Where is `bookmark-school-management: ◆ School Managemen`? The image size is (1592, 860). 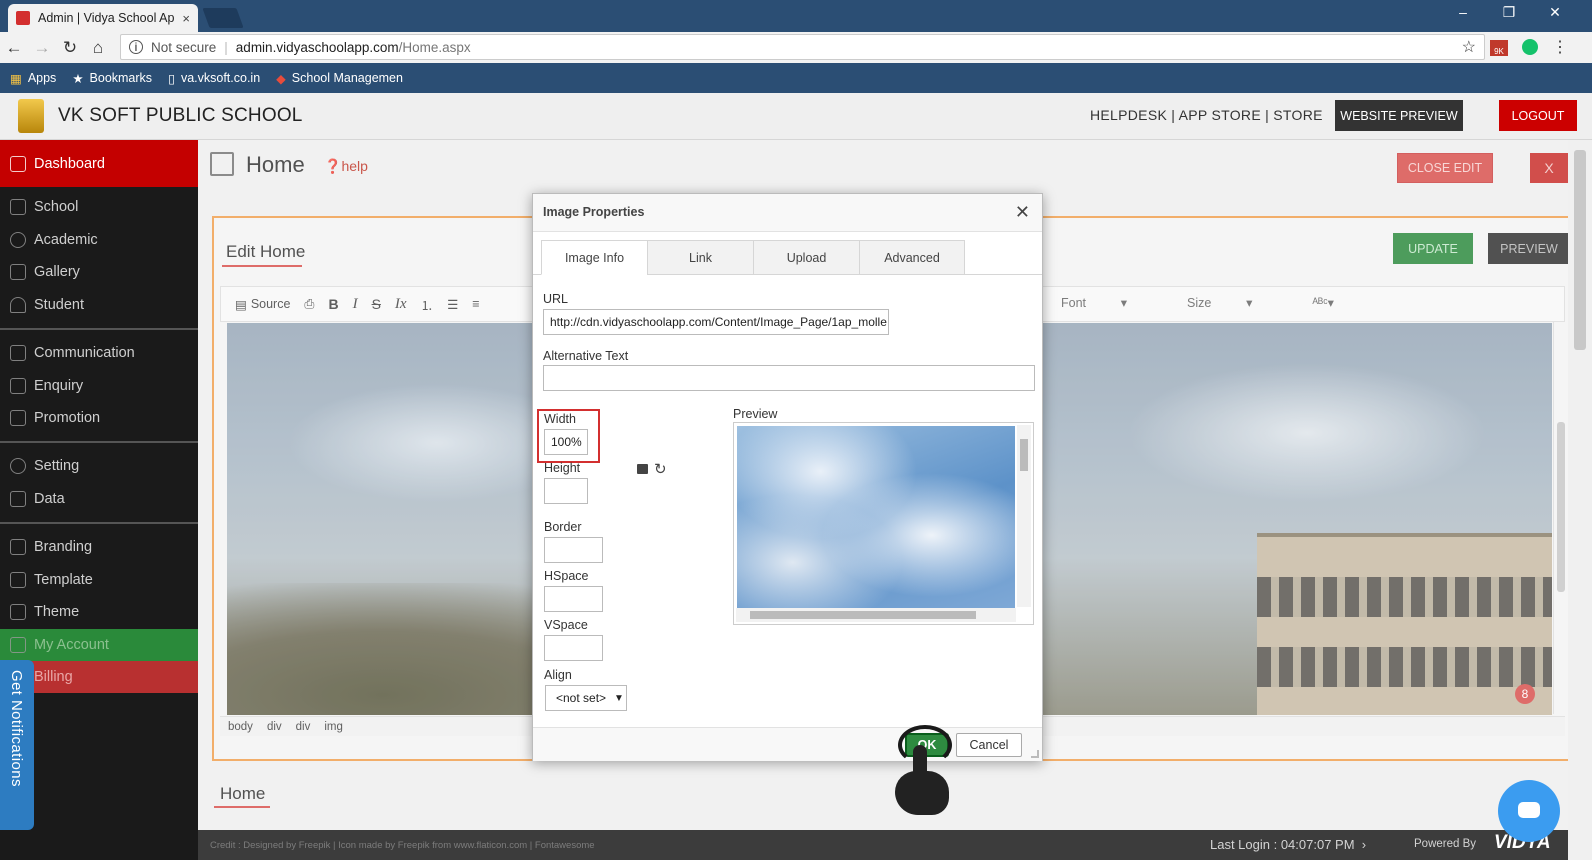
bookmark-school-management: ◆ School Managemen is located at coordinates (339, 78).